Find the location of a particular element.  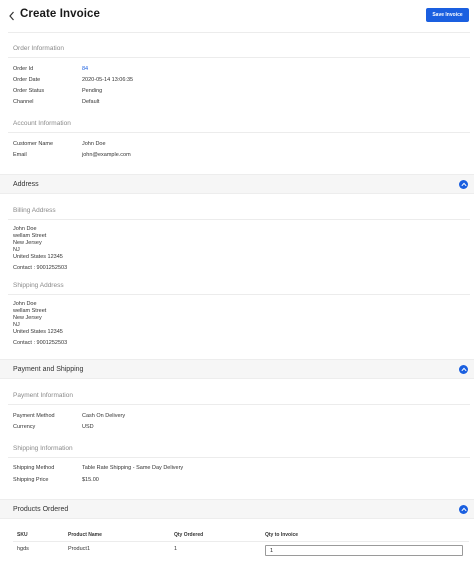

order-id-label: Order Id is located at coordinates (23, 69).